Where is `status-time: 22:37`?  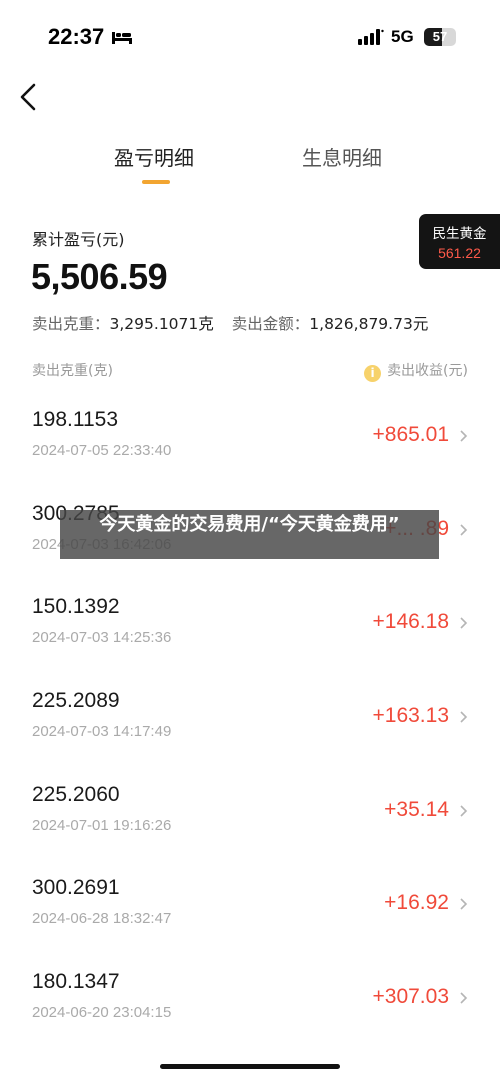
status-time: 22:37 is located at coordinates (76, 36).